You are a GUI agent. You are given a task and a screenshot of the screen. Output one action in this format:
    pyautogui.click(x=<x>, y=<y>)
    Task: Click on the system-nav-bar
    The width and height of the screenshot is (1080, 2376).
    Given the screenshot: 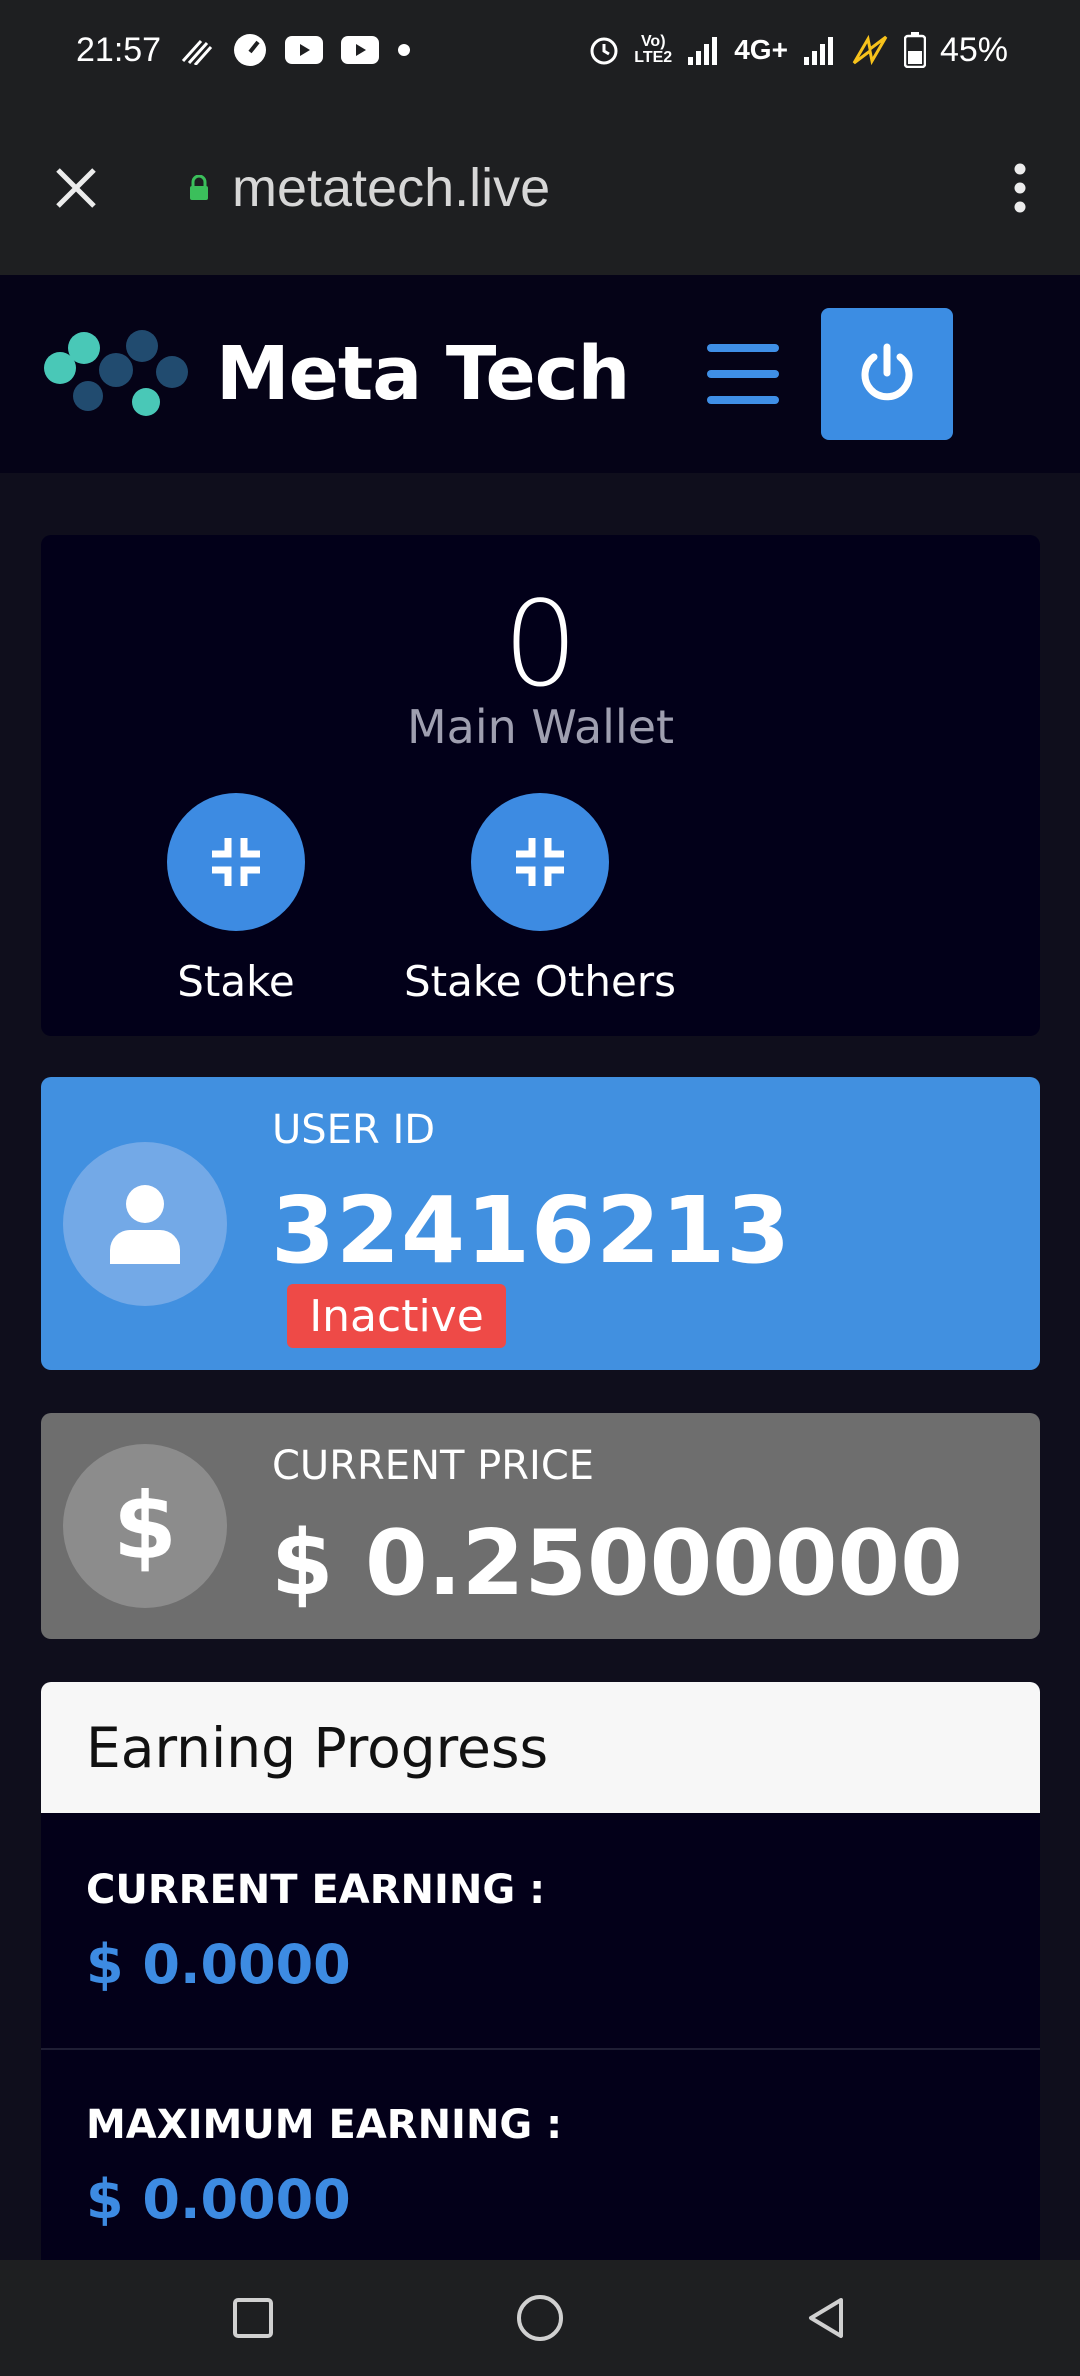 What is the action you would take?
    pyautogui.click(x=540, y=2318)
    